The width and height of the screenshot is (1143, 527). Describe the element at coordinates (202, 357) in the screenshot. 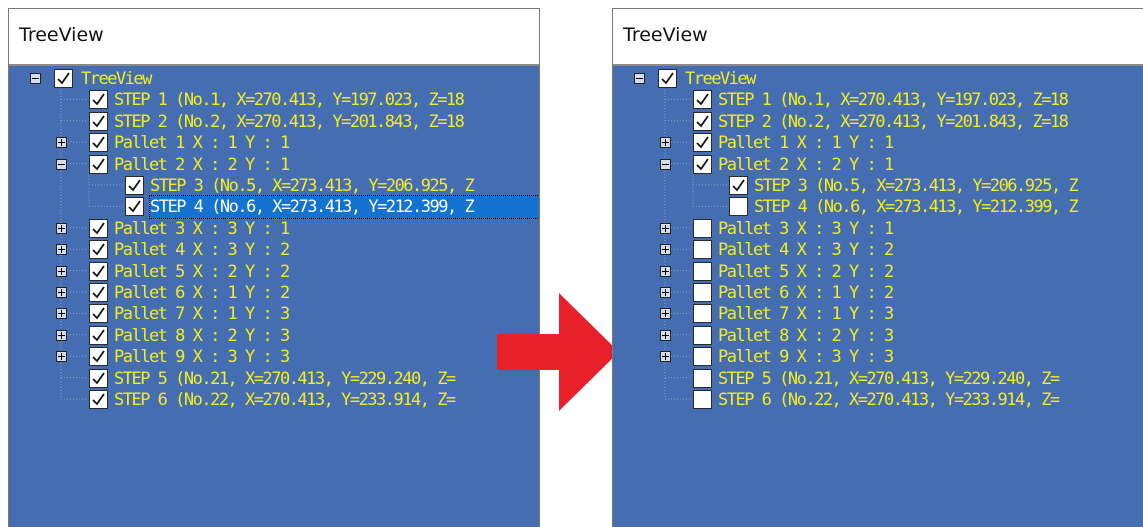

I see `tree-item-label: Pallet 9 X : 3 Y : 3` at that location.